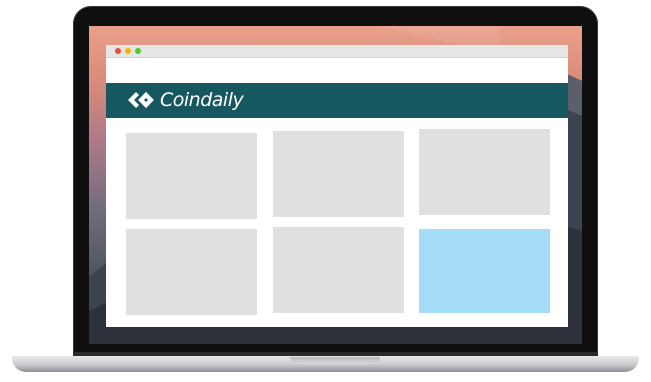  I want to click on coindaily-arrows-icon, so click(141, 100).